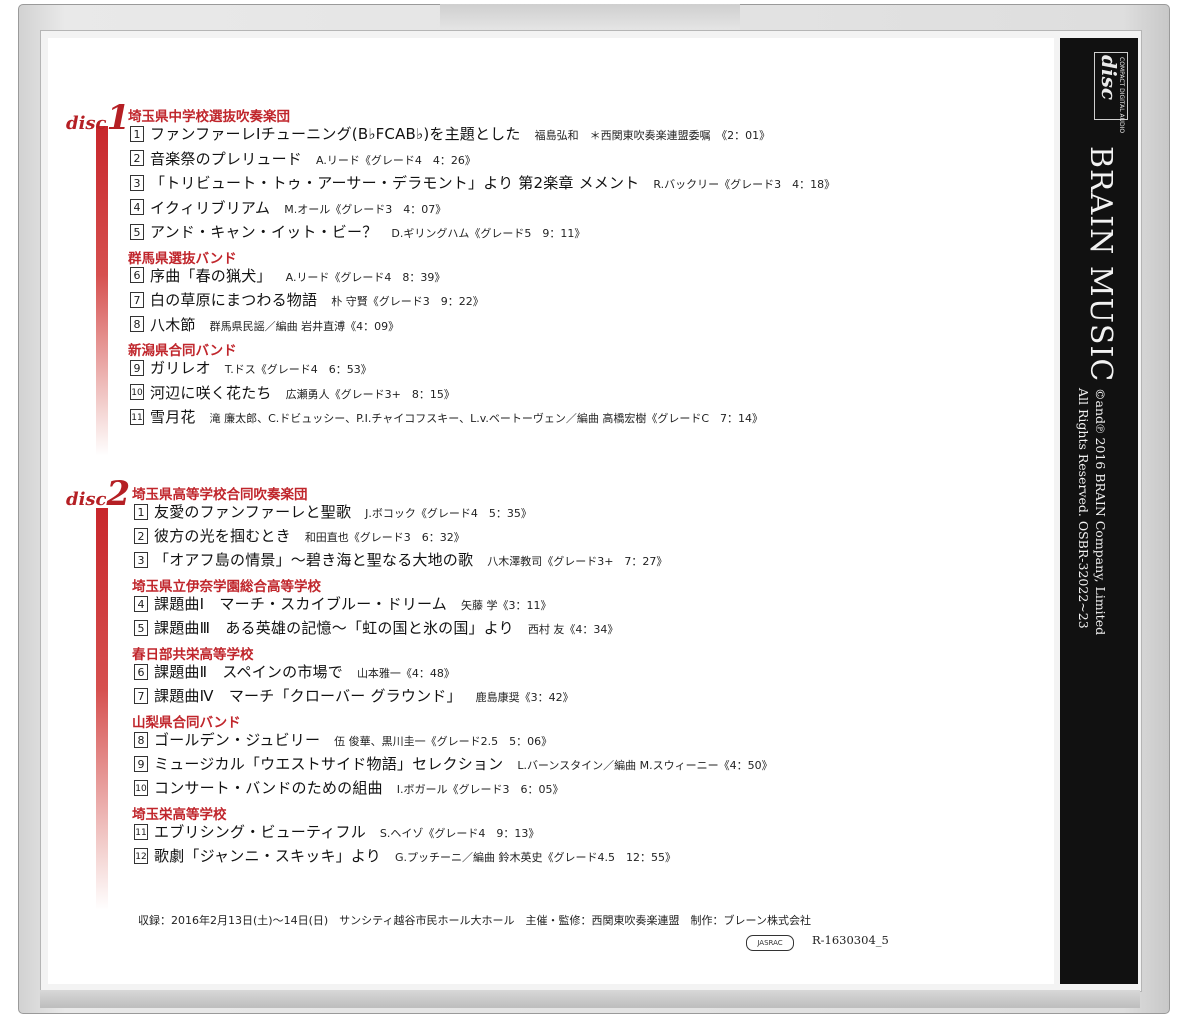  Describe the element at coordinates (448, 513) in the screenshot. I see `track-credits: J.ボコック《グレード4 5：35》` at that location.